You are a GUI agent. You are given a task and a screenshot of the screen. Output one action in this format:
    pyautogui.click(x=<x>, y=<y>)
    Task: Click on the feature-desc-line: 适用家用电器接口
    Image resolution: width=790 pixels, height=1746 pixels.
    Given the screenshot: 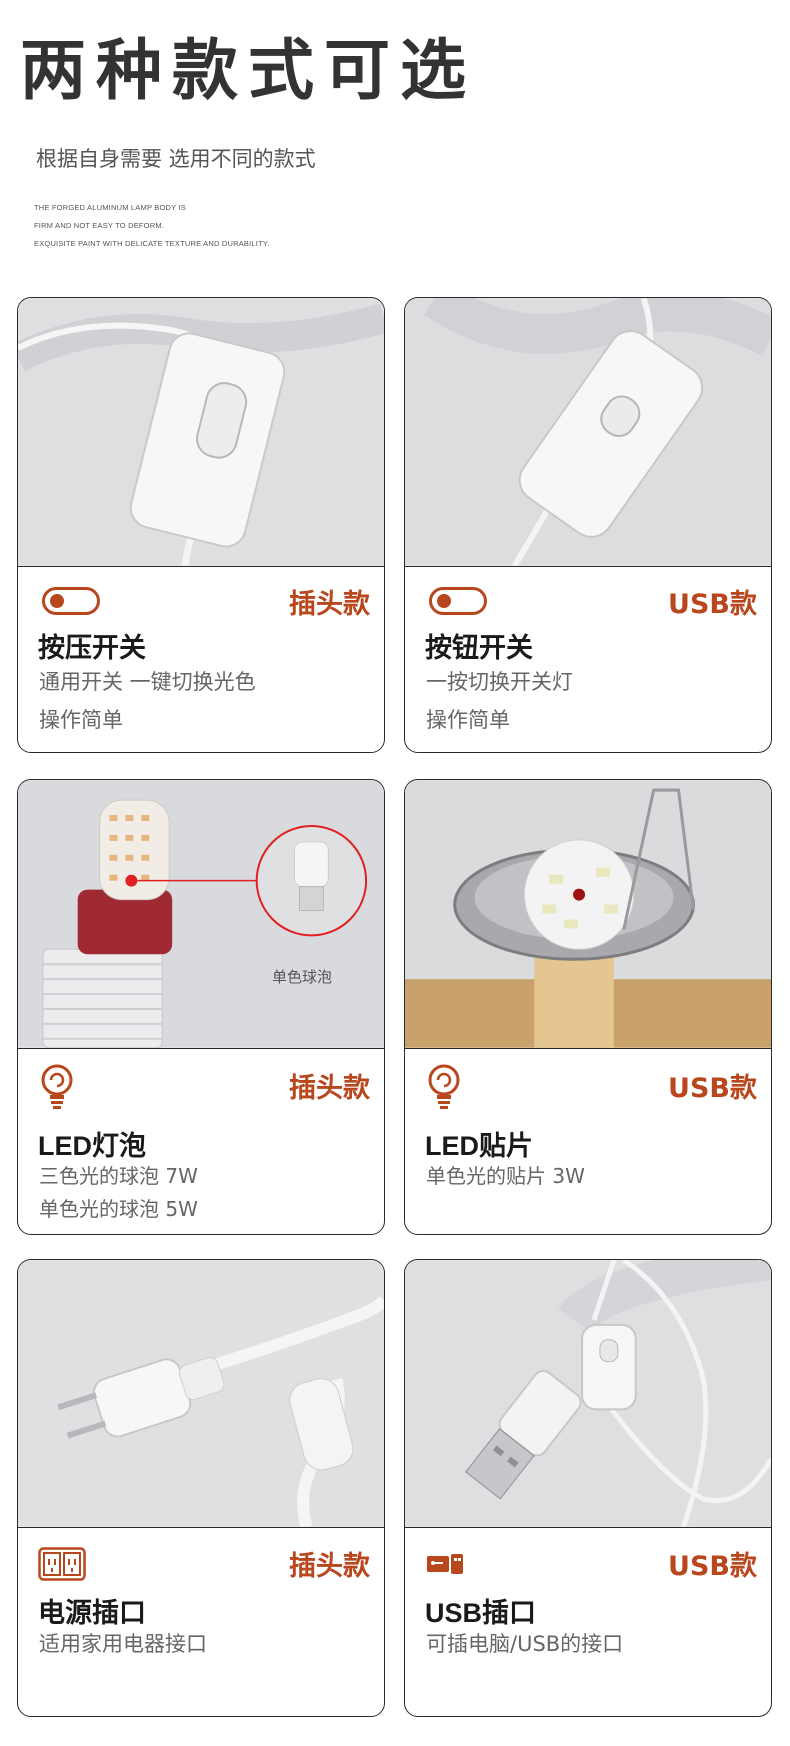 What is the action you would take?
    pyautogui.click(x=123, y=1644)
    